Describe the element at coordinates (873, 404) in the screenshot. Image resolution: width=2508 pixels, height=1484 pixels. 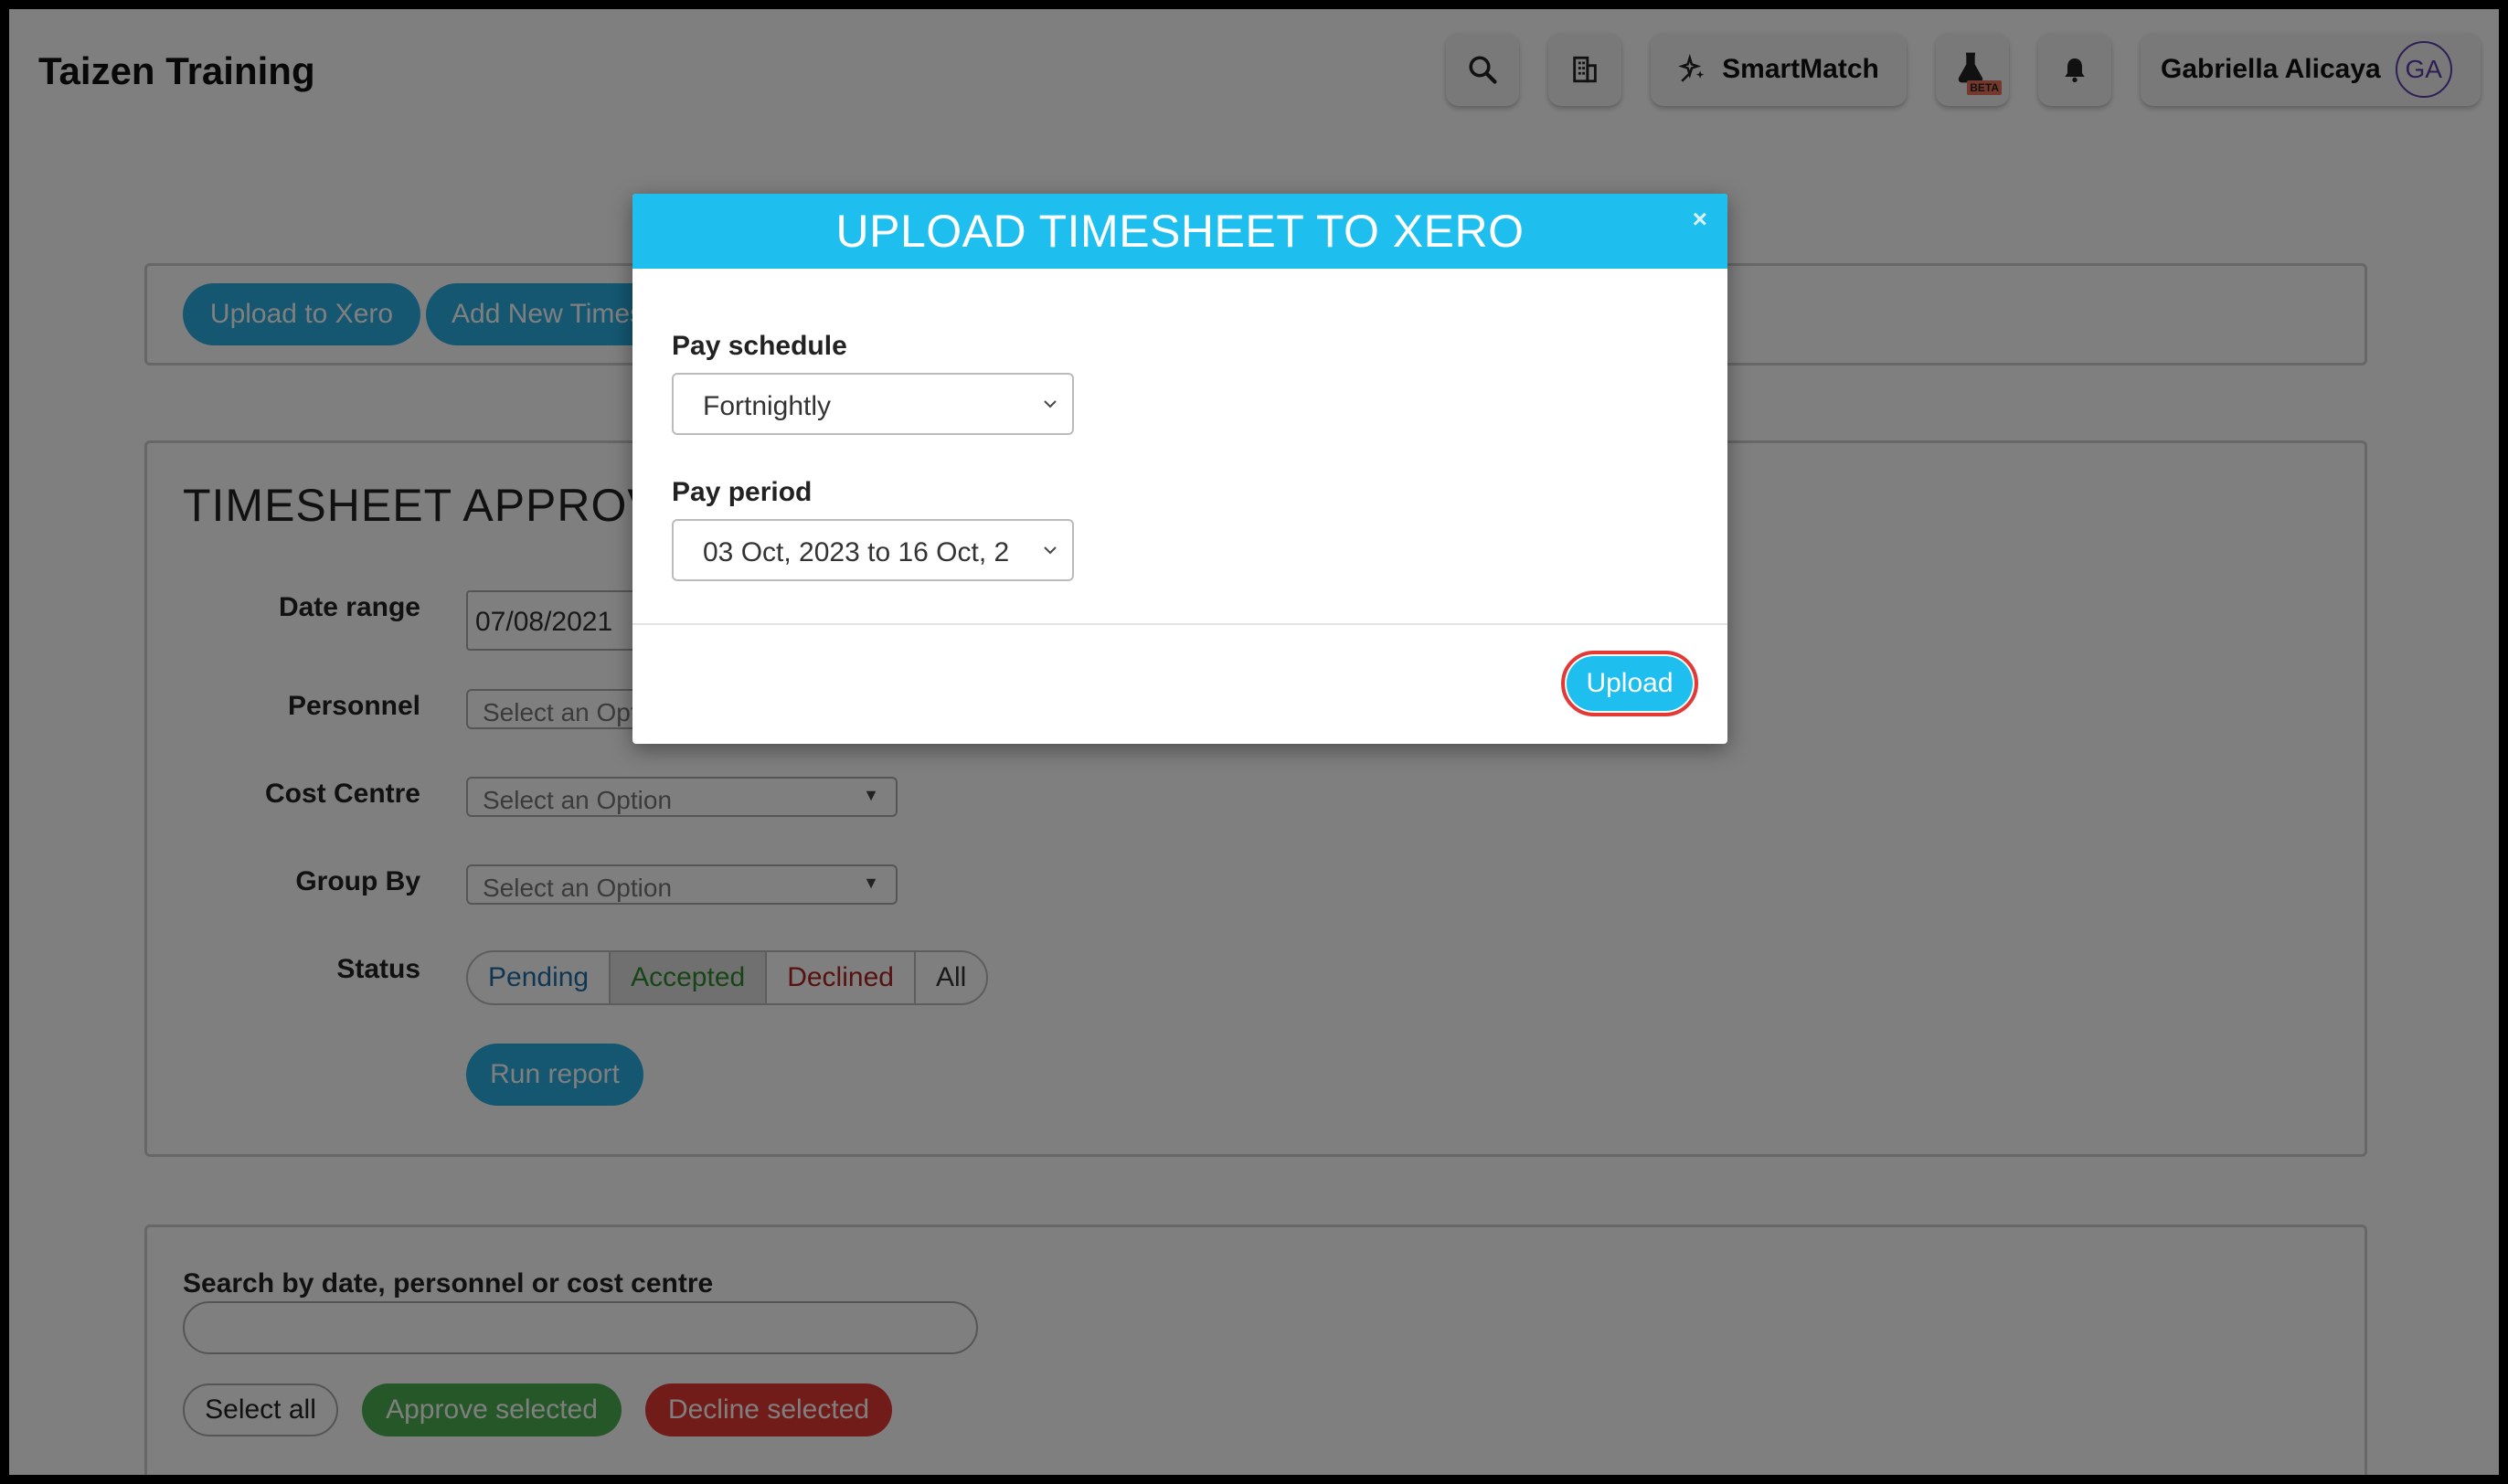
I see `pay-schedule-select: Fortnightly` at that location.